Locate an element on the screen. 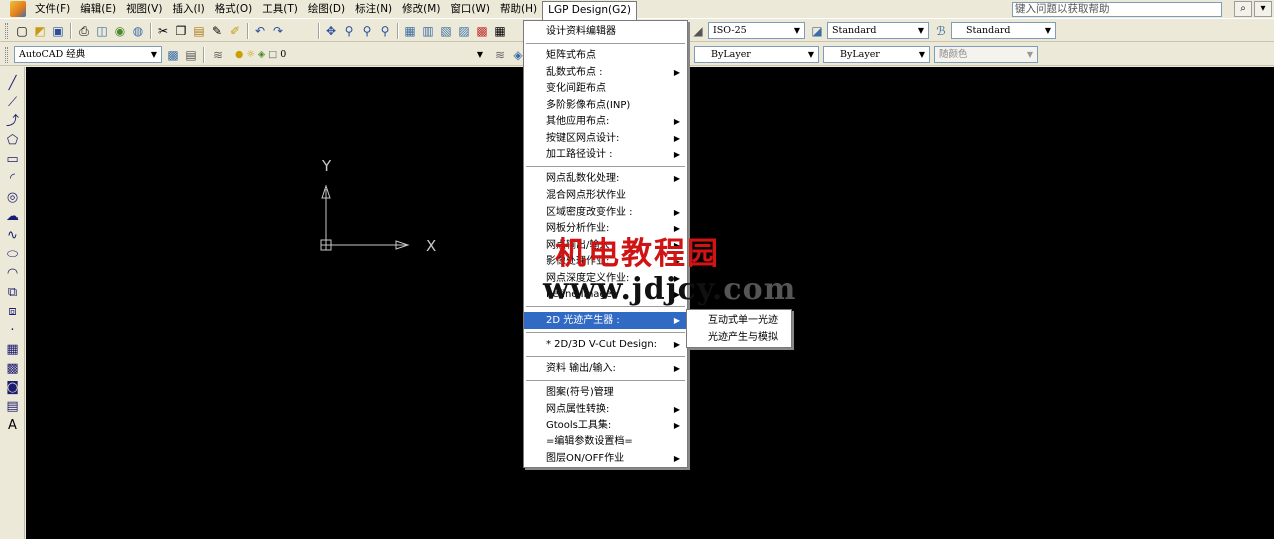 Image resolution: width=1274 pixels, height=539 pixels. line-icon: ╱ is located at coordinates (12, 83).